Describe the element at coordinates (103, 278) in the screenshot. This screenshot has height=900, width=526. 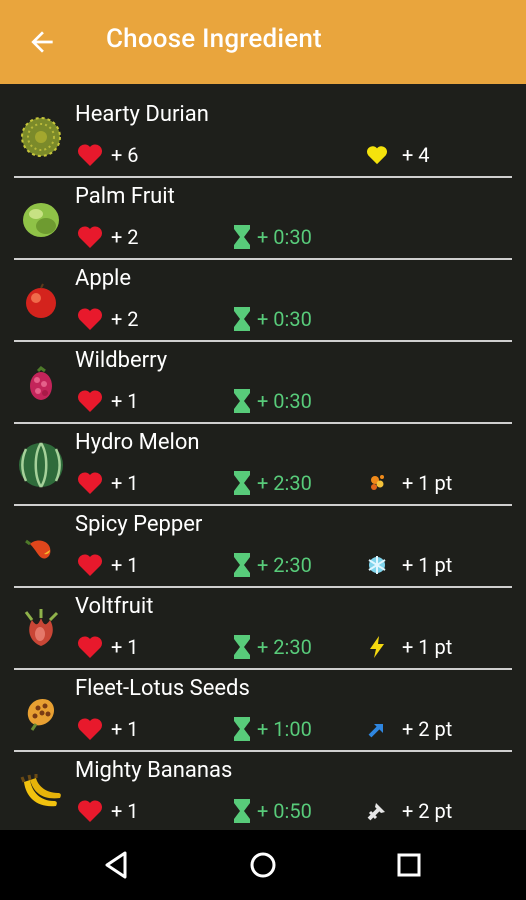
I see `ingredient-name: Apple` at that location.